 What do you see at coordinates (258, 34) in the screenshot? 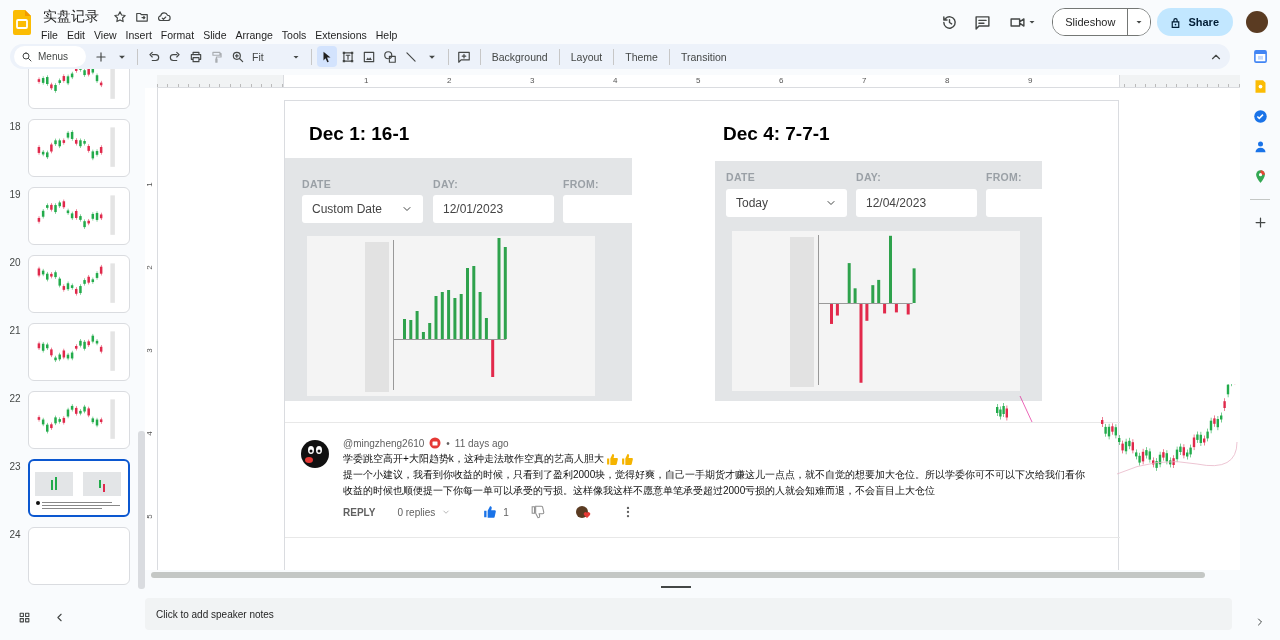
I see `menu-item: Arrange` at bounding box center [258, 34].